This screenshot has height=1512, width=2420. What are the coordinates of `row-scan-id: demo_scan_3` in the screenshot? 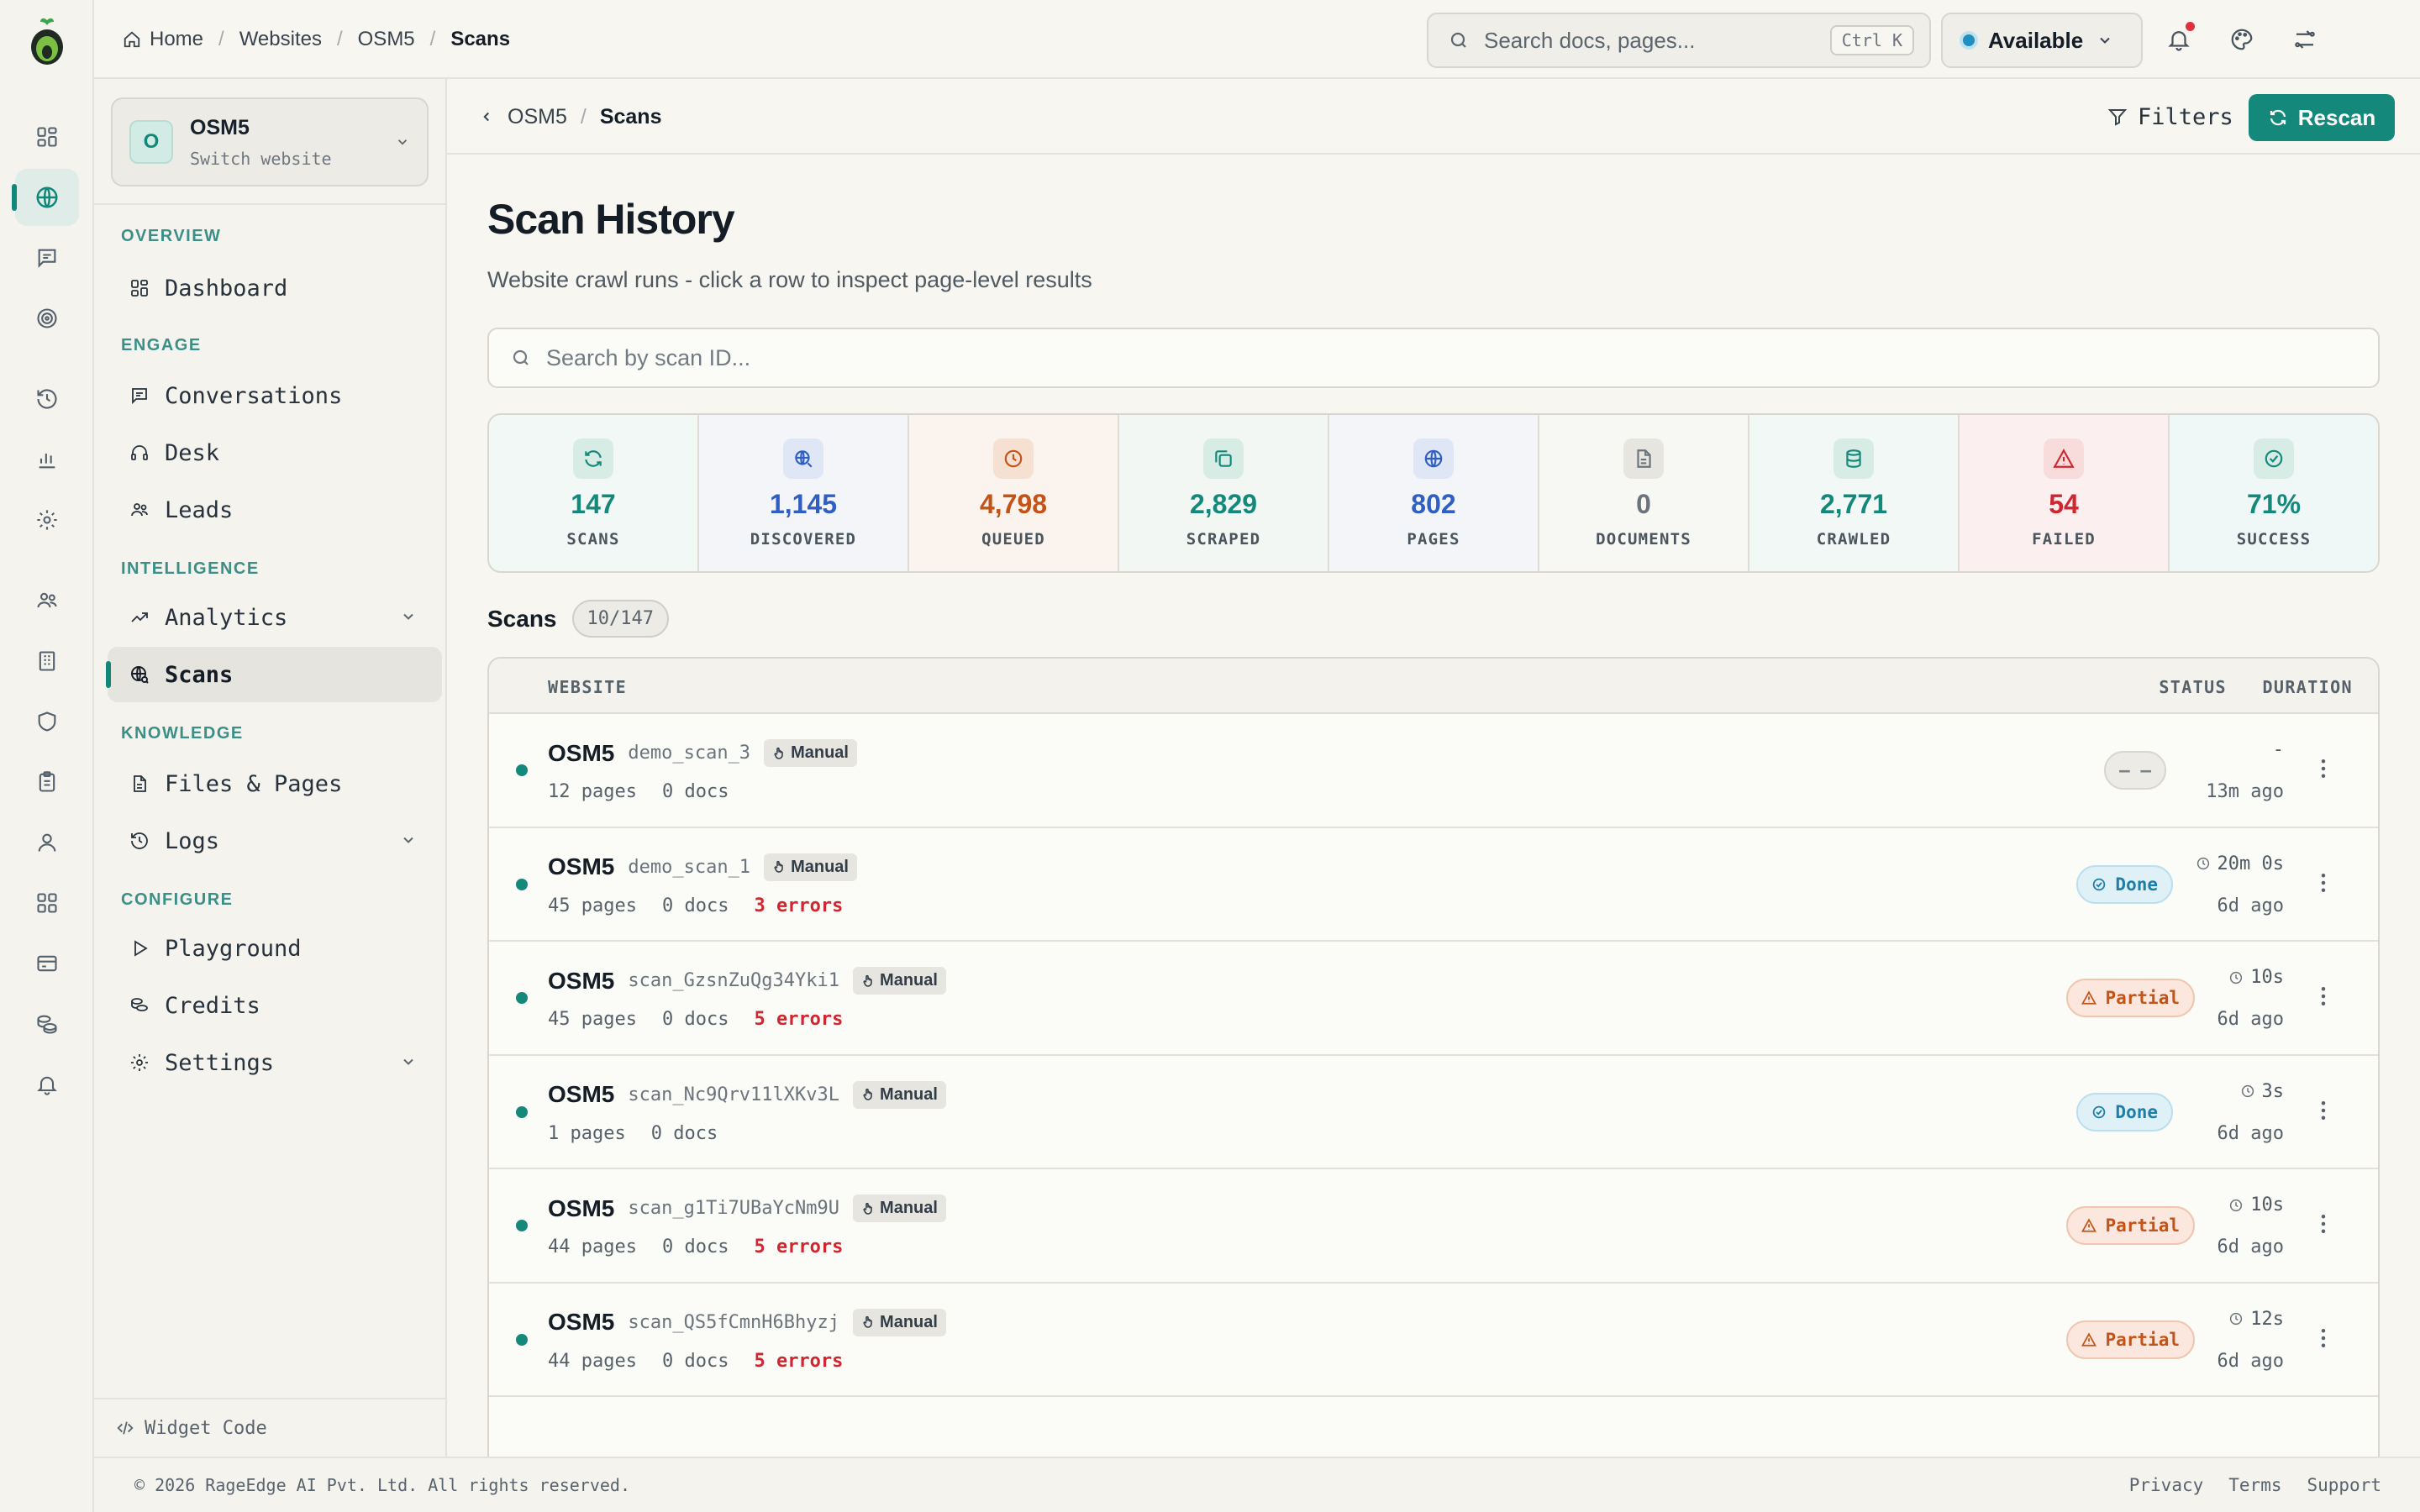 It's located at (689, 753).